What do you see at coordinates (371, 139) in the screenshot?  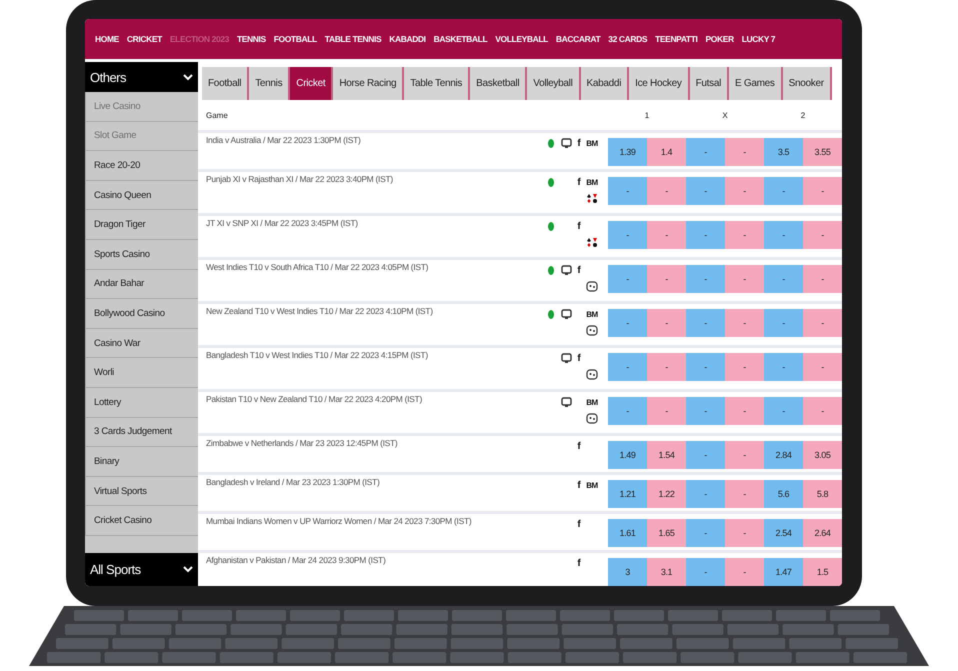 I see `match-link: India v Australia / Mar 22 2023 1:30PM (IST)` at bounding box center [371, 139].